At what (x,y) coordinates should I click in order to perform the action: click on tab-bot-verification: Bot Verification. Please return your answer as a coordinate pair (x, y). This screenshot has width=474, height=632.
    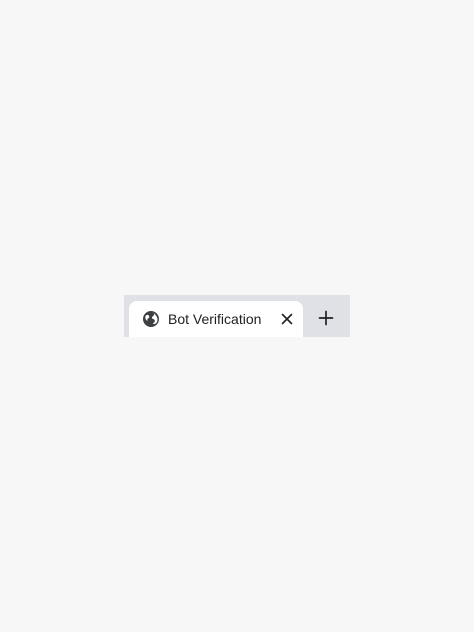
    Looking at the image, I should click on (216, 319).